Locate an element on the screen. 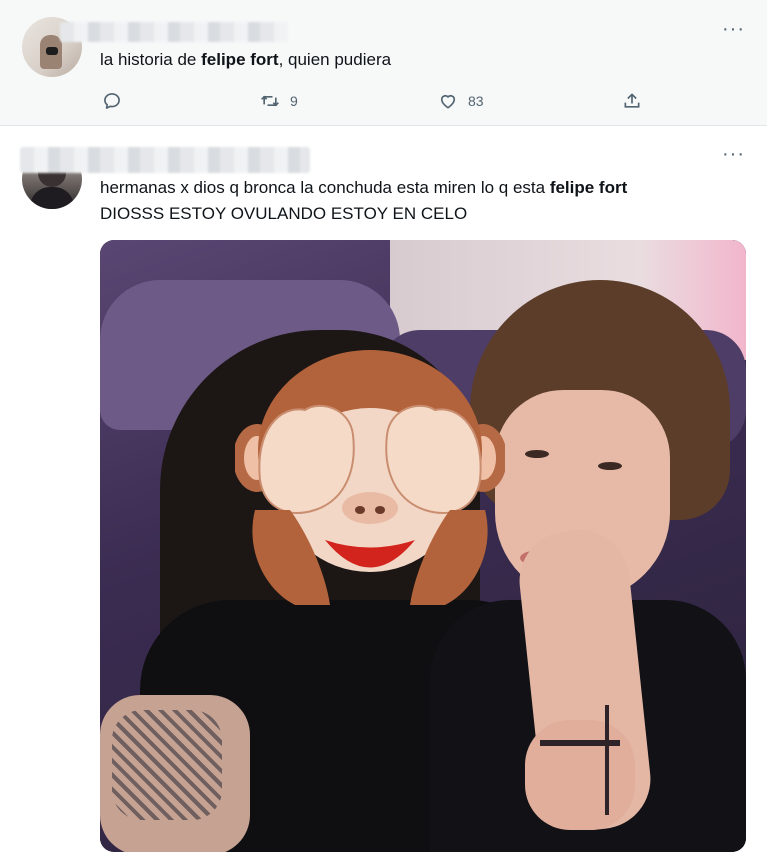  photo-hand is located at coordinates (580, 775).